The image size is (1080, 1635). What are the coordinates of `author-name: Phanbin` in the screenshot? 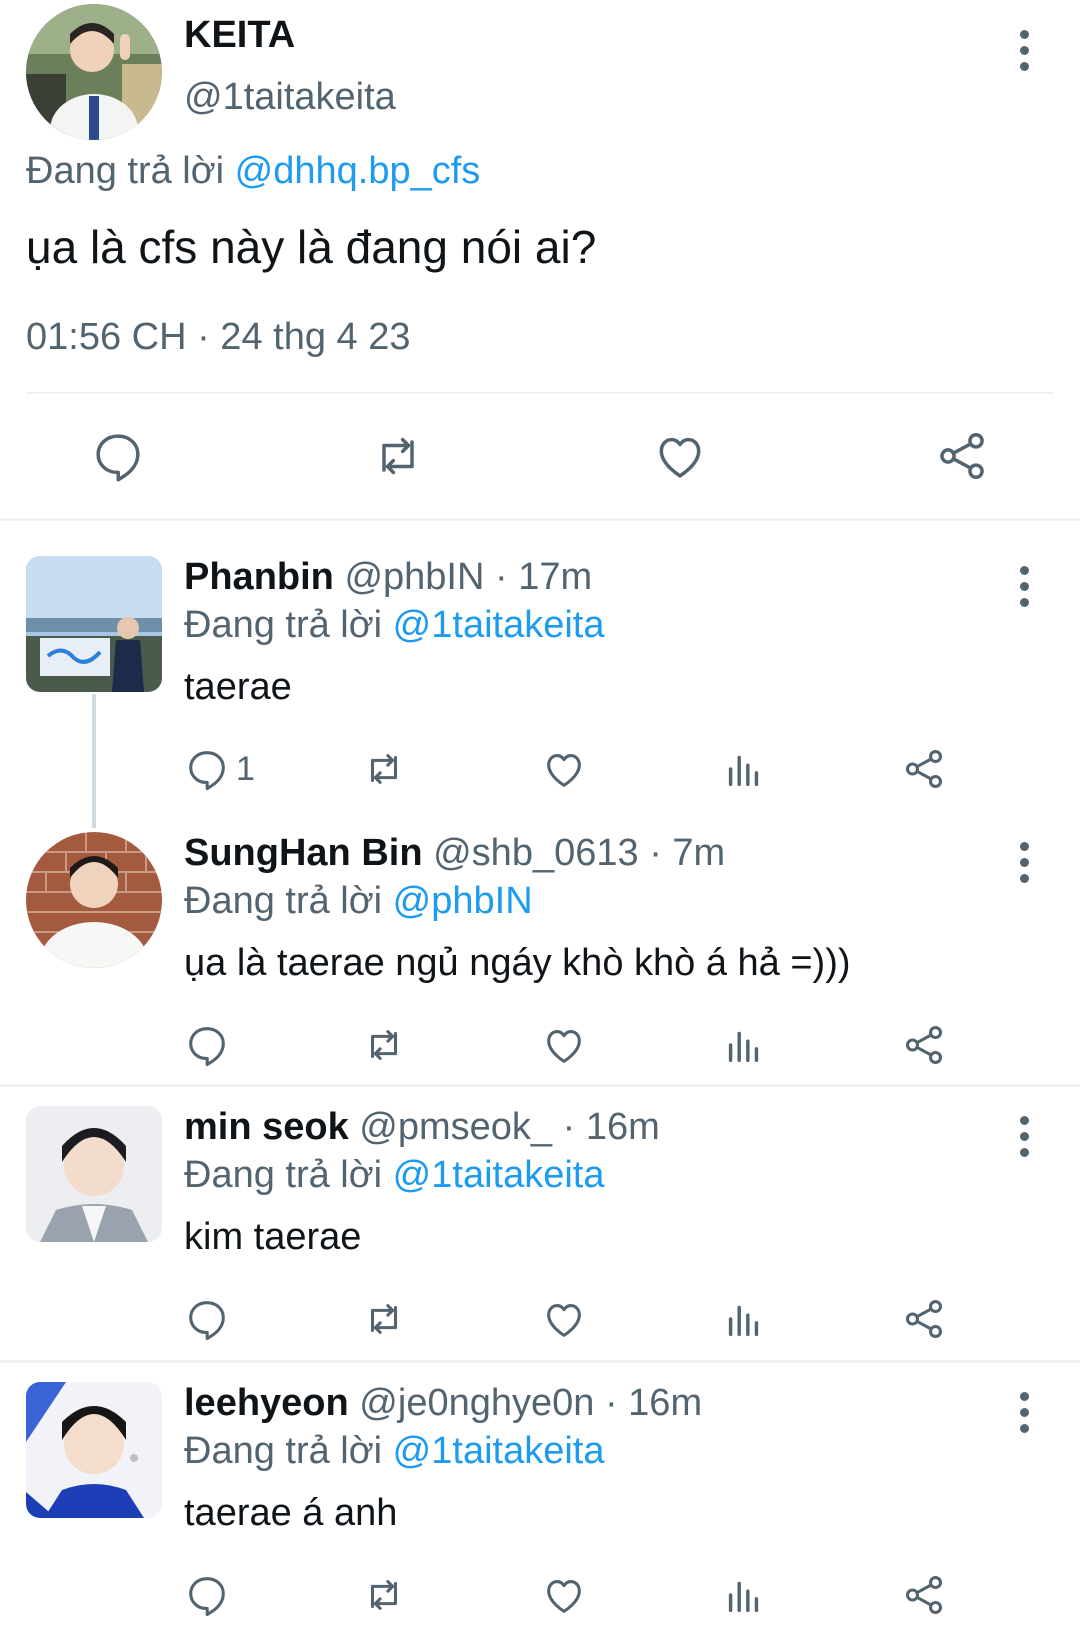 It's located at (259, 577).